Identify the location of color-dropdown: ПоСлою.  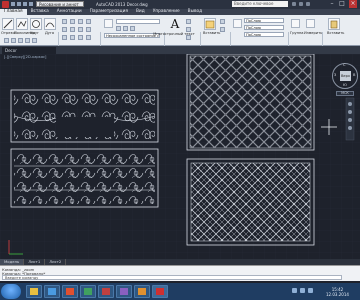
(264, 20).